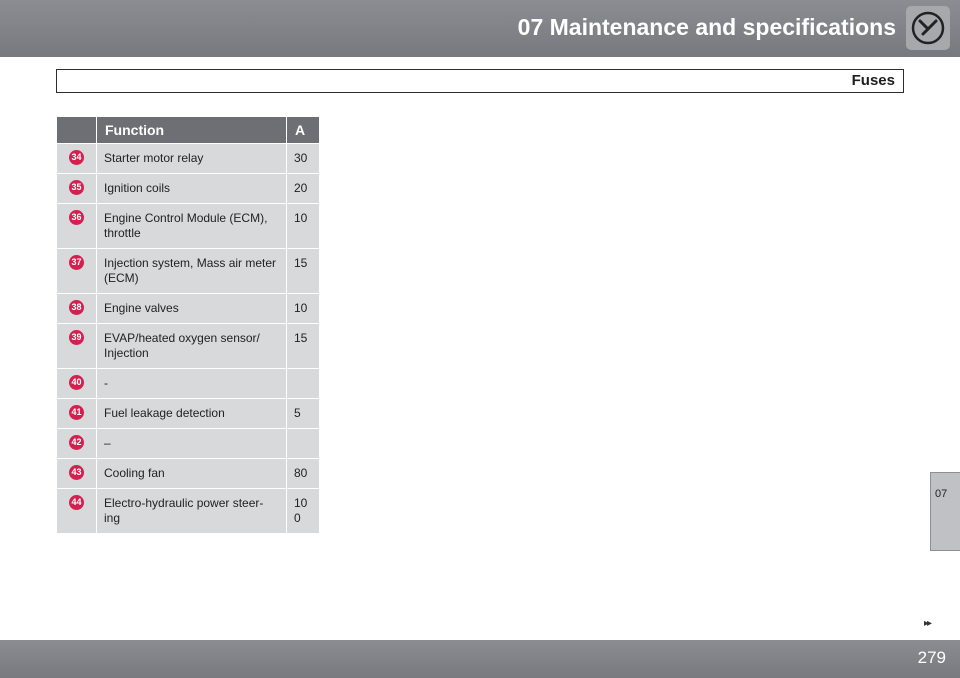 The image size is (960, 678). Describe the element at coordinates (873, 80) in the screenshot. I see `section-title: Fuses` at that location.